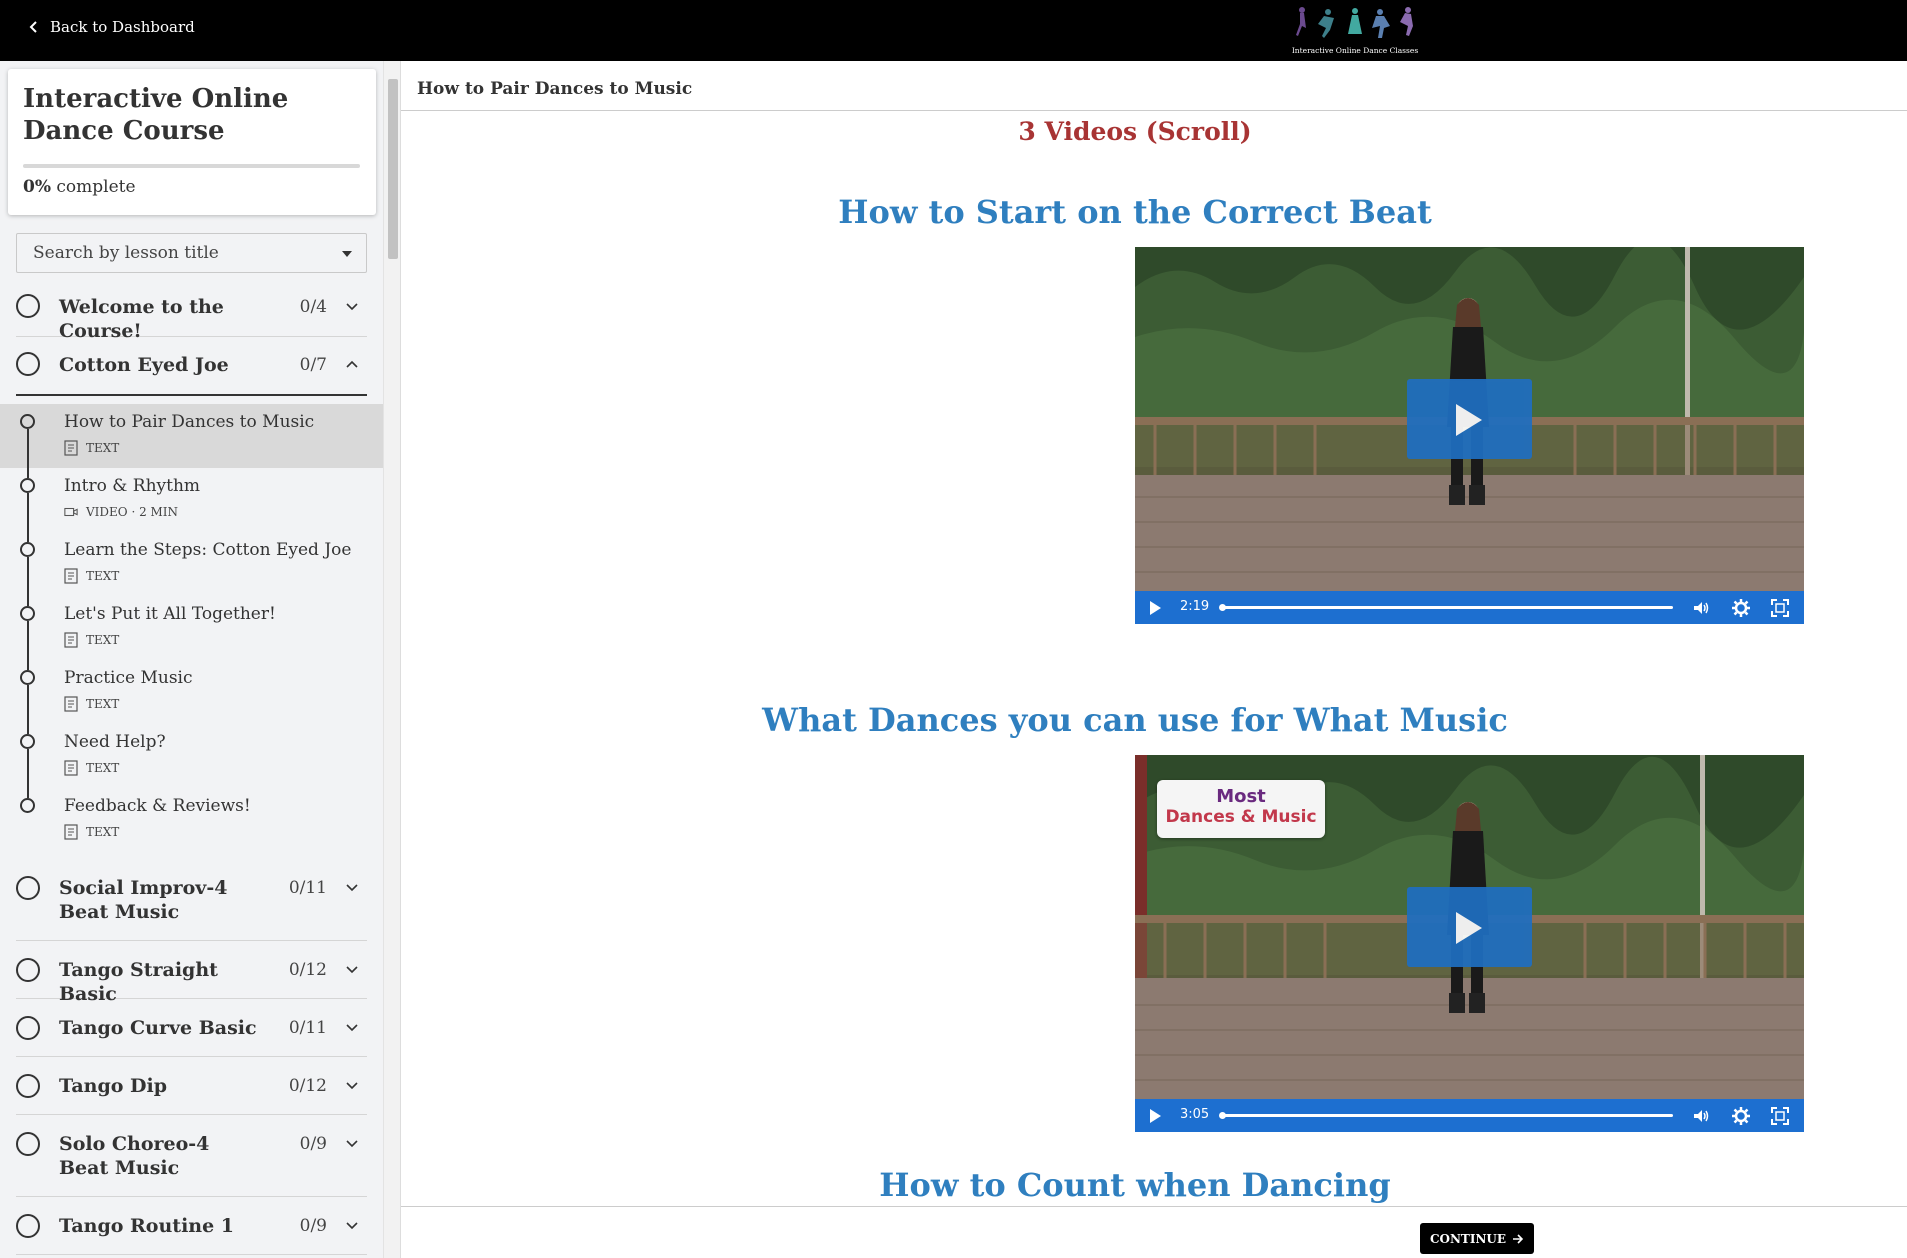  What do you see at coordinates (307, 970) in the screenshot?
I see `chapter-count: 0/12` at bounding box center [307, 970].